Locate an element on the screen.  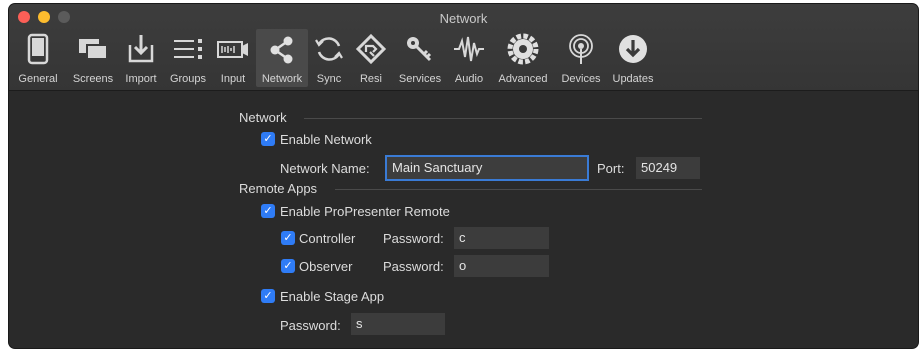
tab-network: Network is located at coordinates (282, 58).